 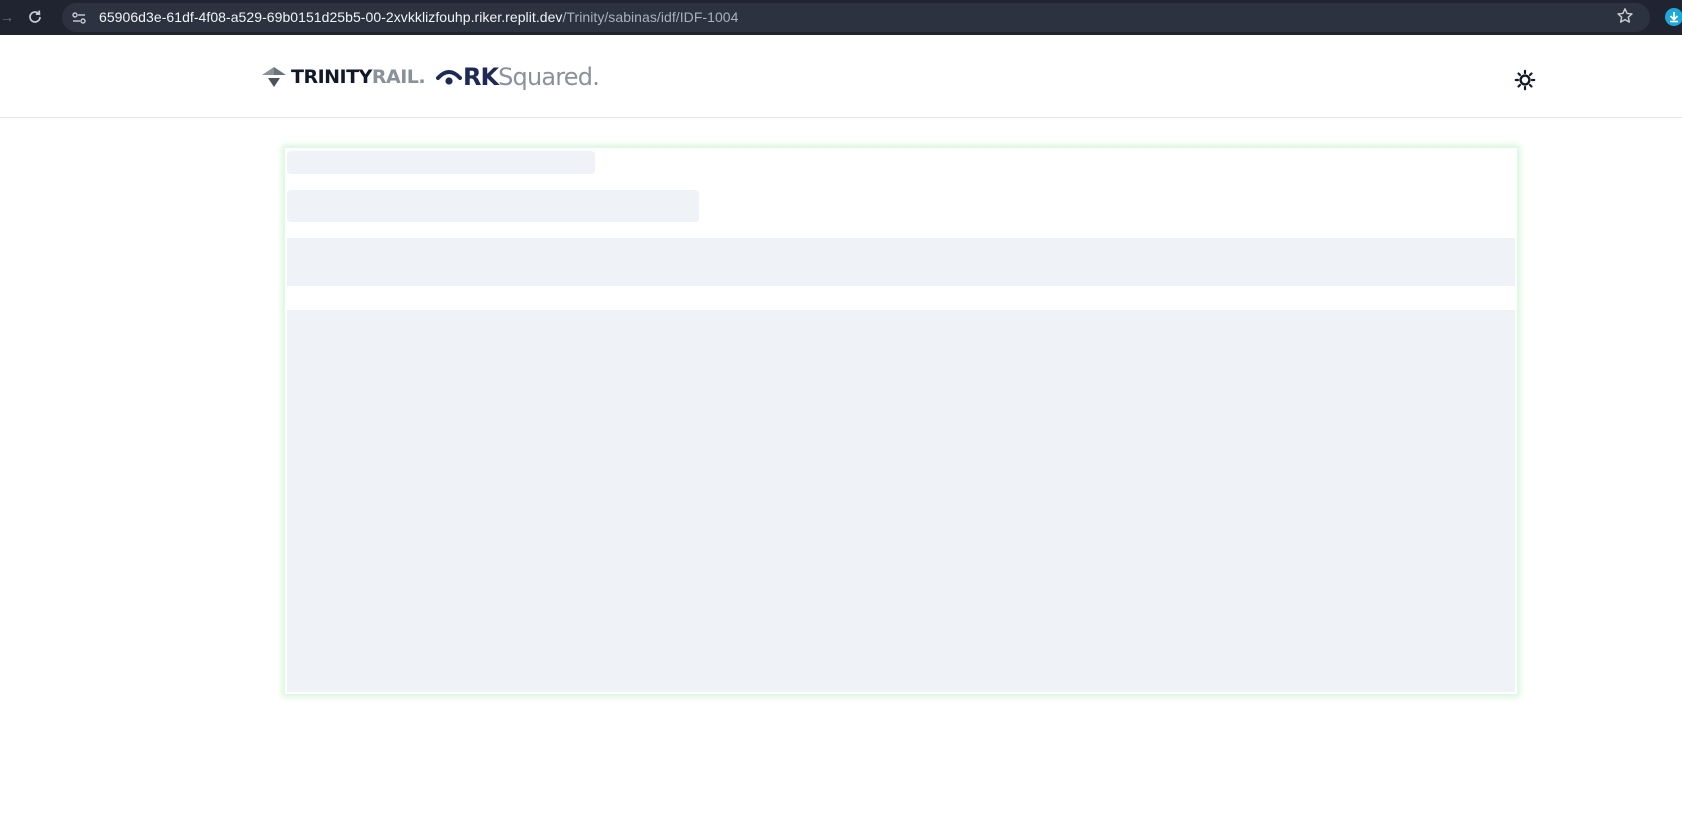 I want to click on back-arrow-icon: →, so click(x=7, y=17).